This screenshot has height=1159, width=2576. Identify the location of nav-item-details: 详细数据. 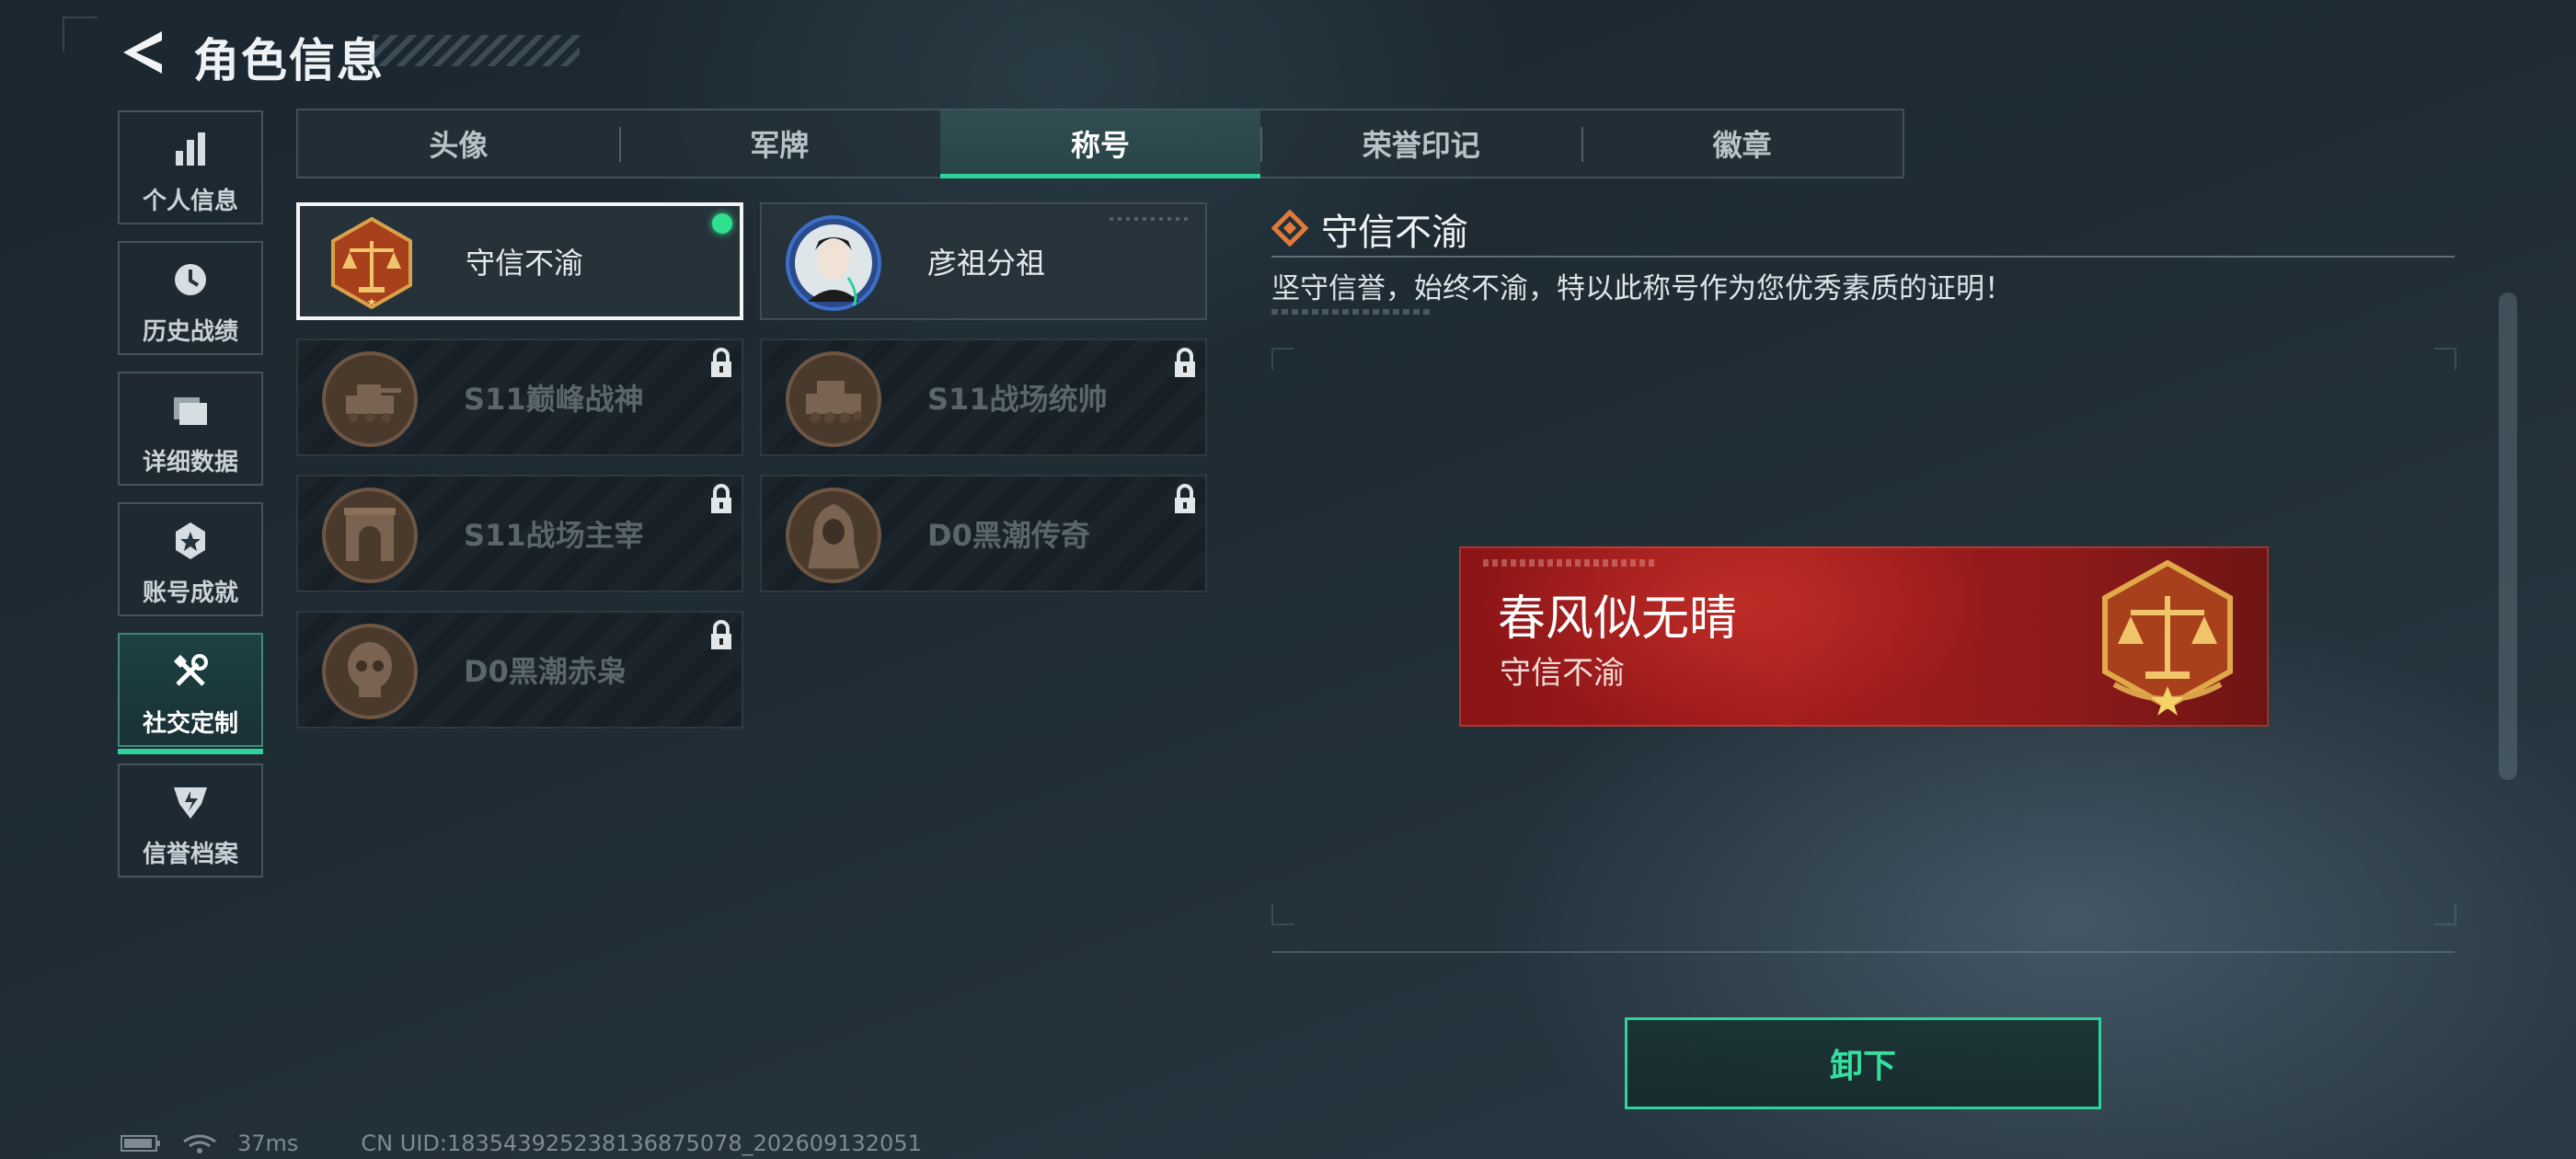
(190, 429).